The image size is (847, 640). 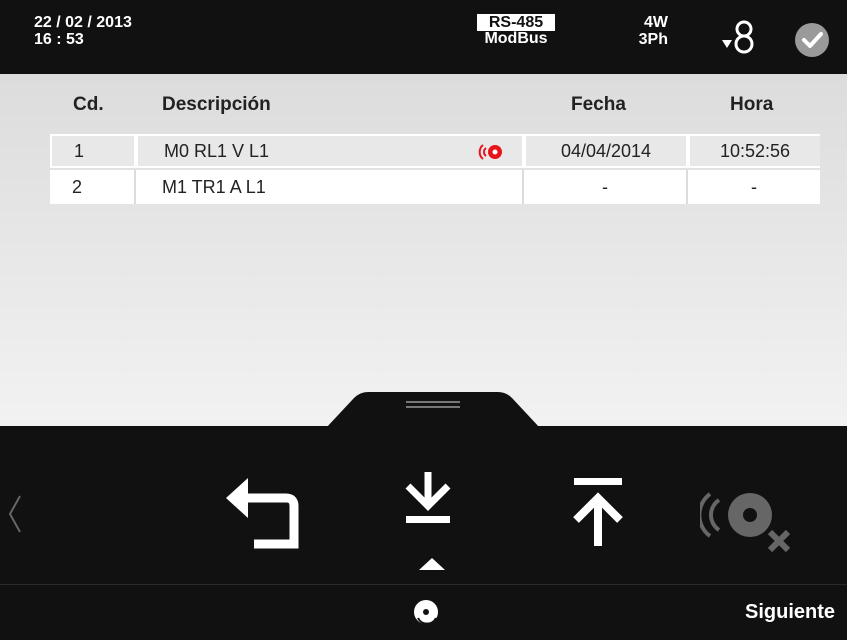 What do you see at coordinates (516, 38) in the screenshot?
I see `protocol-modbus: ModBus` at bounding box center [516, 38].